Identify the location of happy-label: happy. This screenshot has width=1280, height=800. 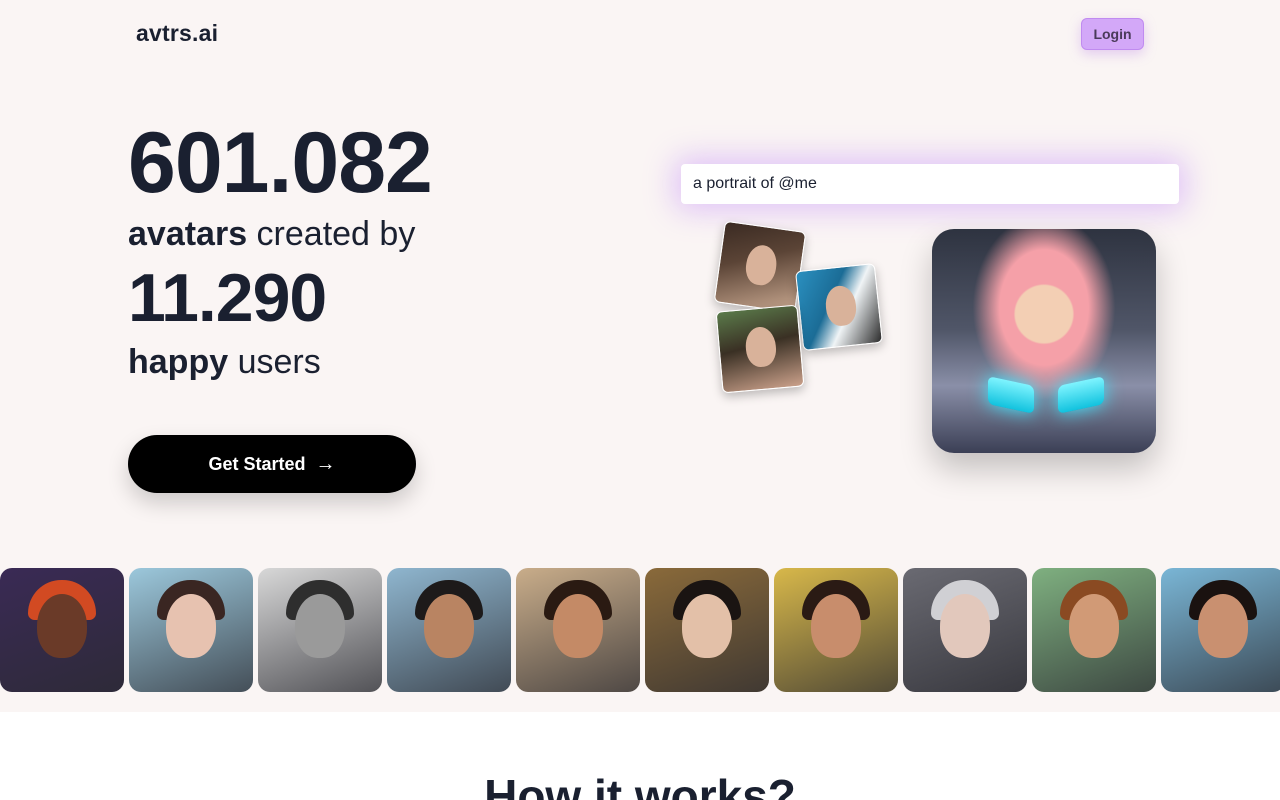
(178, 362).